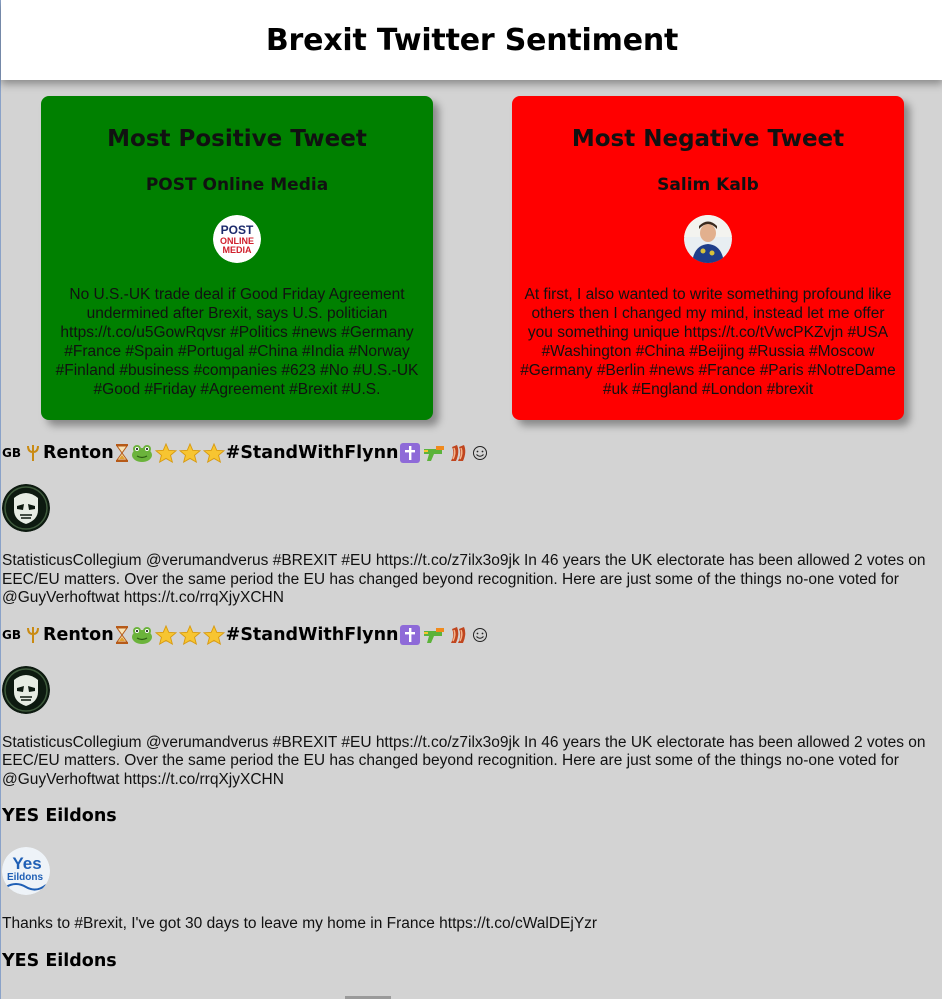  Describe the element at coordinates (238, 250) in the screenshot. I see `avatar-logo-media: MEDIA` at that location.